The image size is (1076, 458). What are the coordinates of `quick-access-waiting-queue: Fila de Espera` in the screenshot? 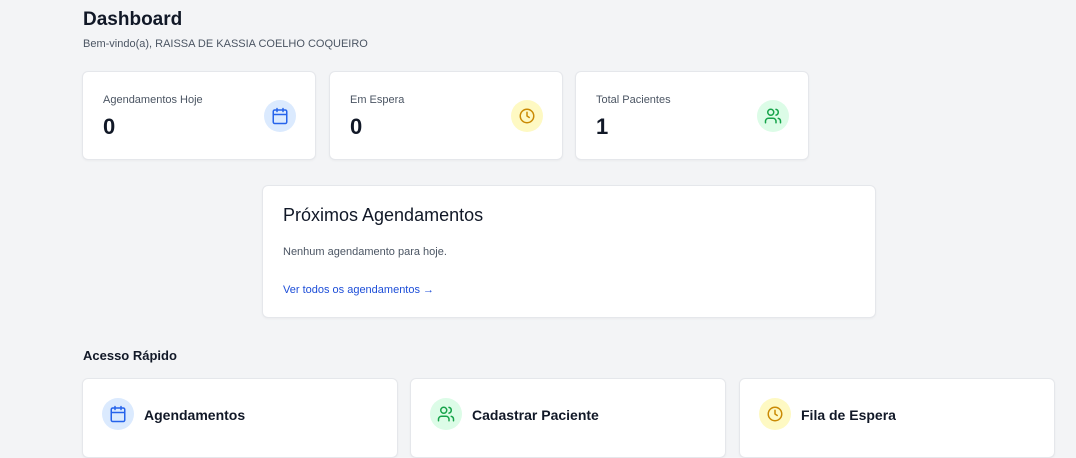 It's located at (897, 418).